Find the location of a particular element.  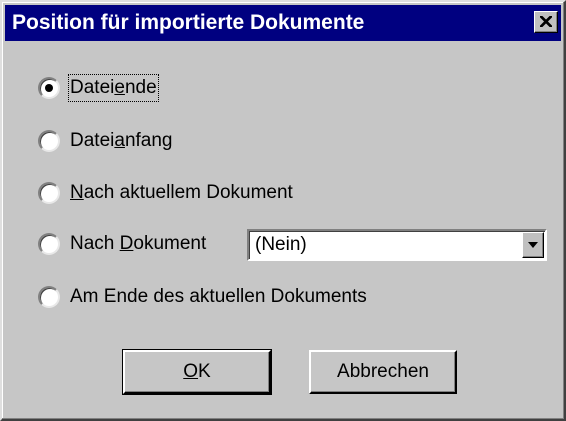

radio-am-ende-des-aktuellen-dokuments: Am Ende des aktuellen Dokuments is located at coordinates (202, 297).